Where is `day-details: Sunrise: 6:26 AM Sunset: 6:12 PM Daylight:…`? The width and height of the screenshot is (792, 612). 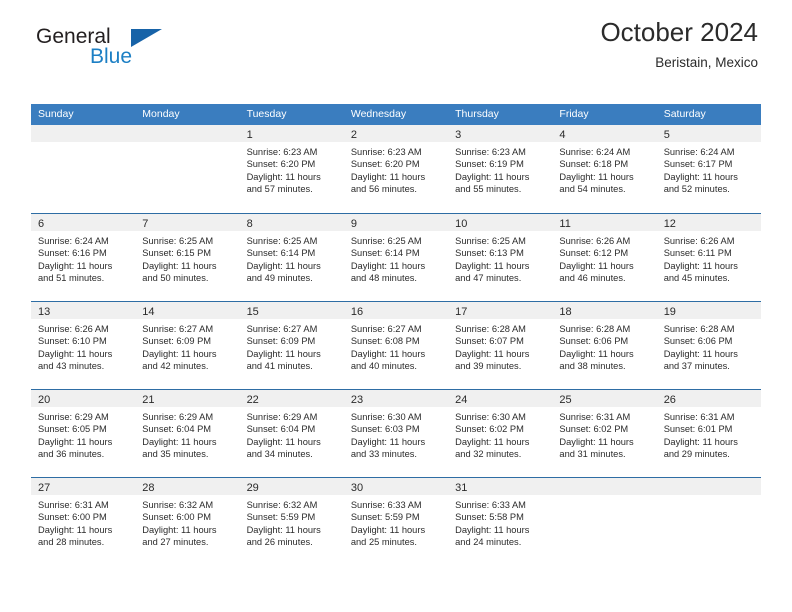 day-details: Sunrise: 6:26 AM Sunset: 6:12 PM Daylight:… is located at coordinates (604, 258).